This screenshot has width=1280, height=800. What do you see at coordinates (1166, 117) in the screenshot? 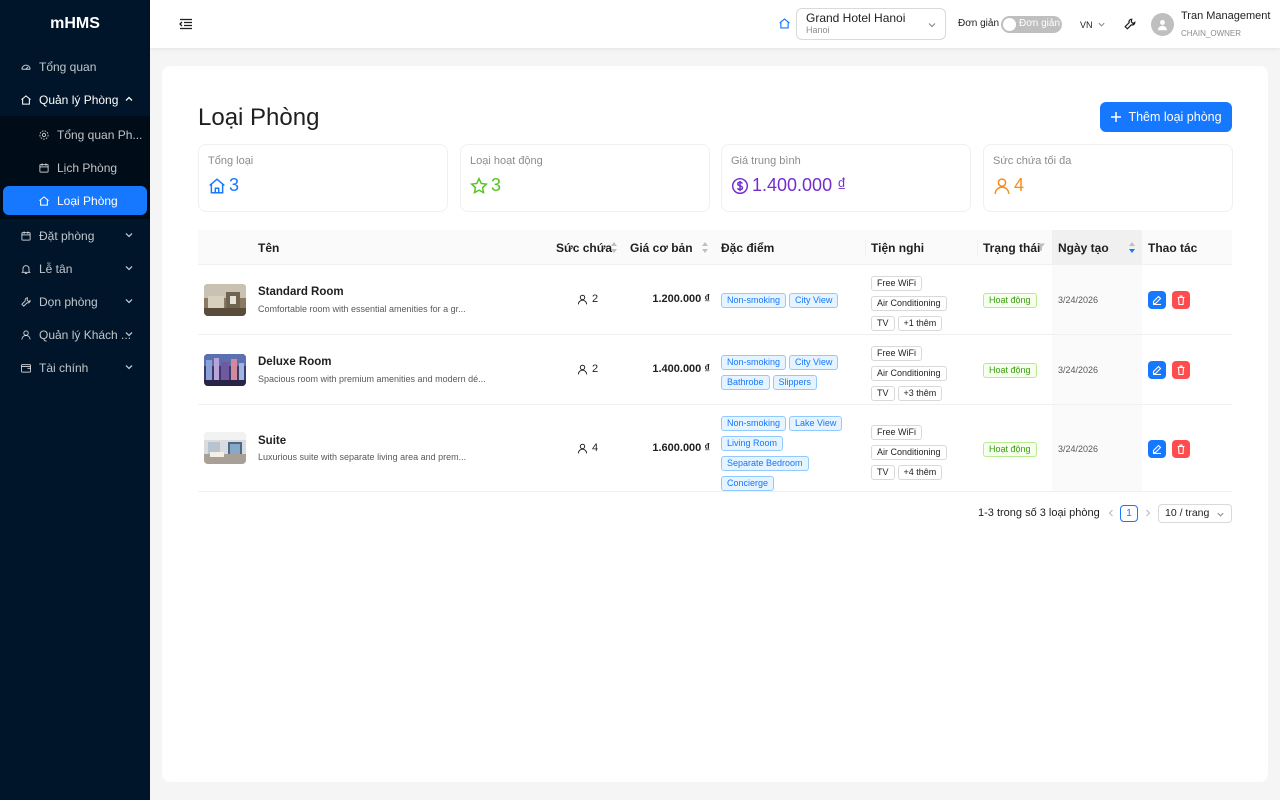
I see `add-room-type-button: Thêm loại phòng` at bounding box center [1166, 117].